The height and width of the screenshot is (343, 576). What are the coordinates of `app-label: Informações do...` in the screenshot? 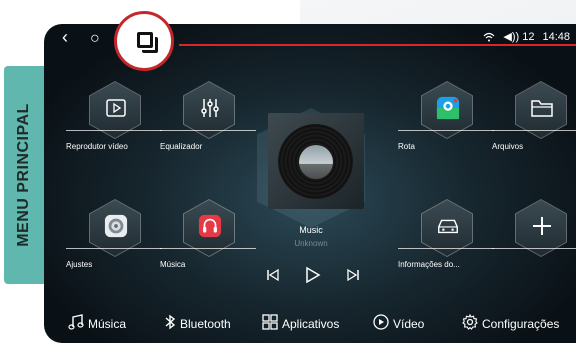 It's located at (429, 264).